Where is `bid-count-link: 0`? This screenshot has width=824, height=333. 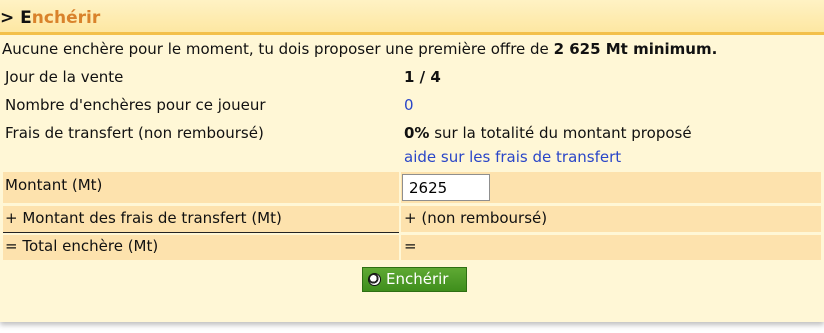 bid-count-link: 0 is located at coordinates (409, 105).